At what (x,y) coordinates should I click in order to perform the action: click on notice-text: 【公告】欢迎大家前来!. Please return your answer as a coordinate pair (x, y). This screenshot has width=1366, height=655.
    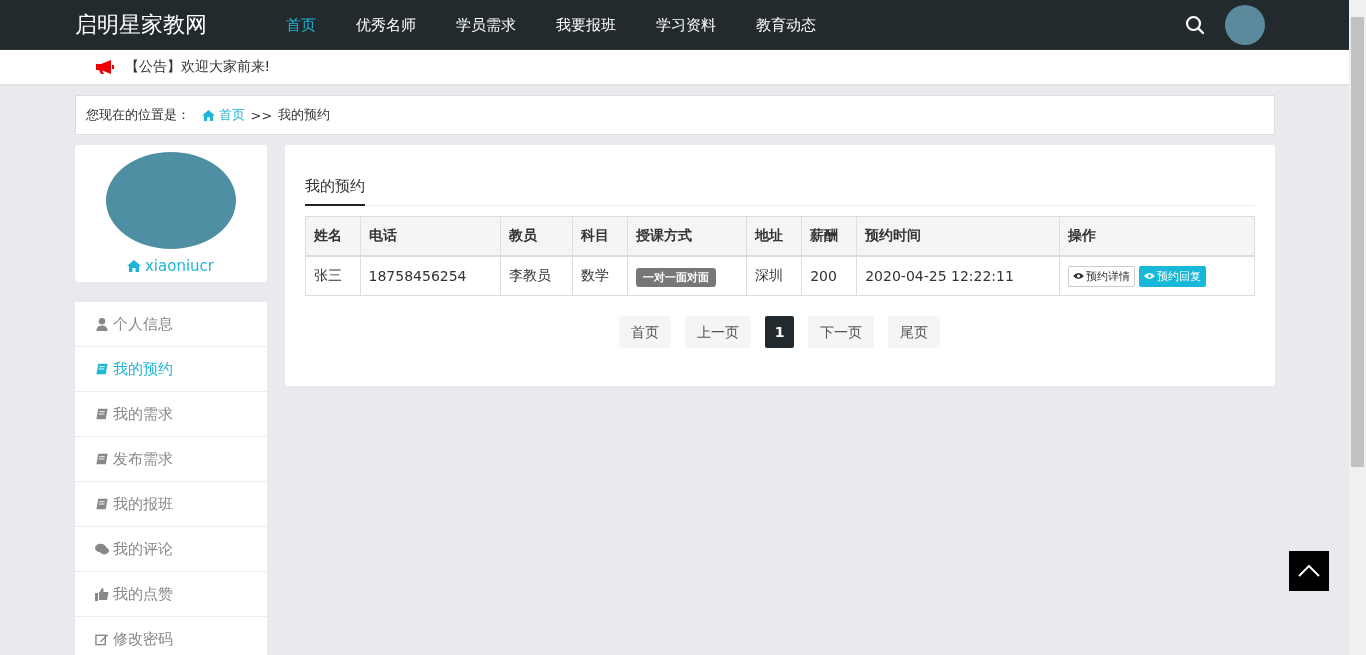
    Looking at the image, I should click on (197, 67).